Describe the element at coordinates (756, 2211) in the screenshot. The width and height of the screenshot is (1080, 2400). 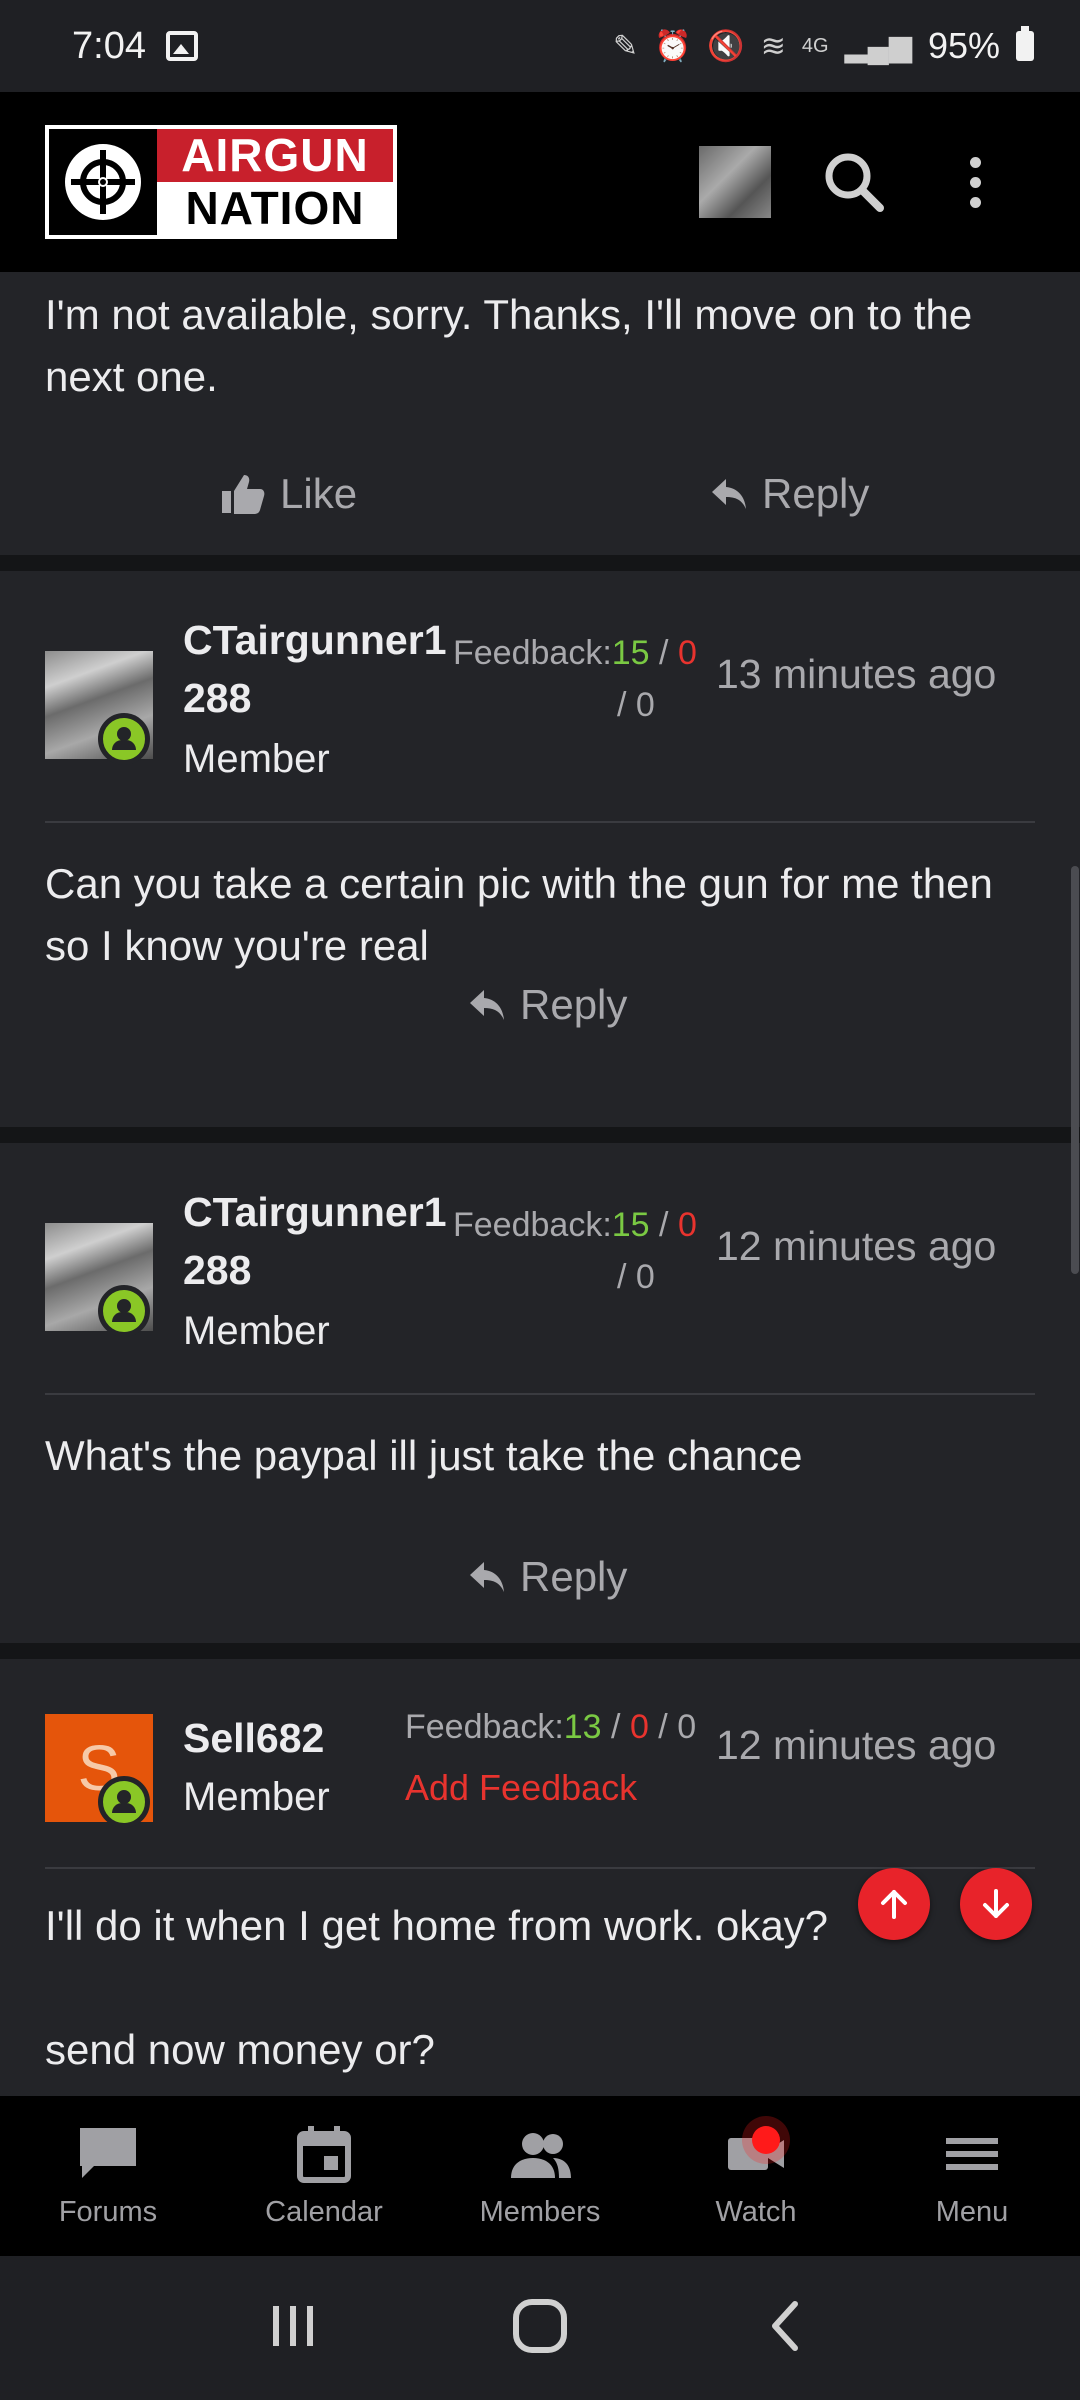
I see `tab-label: Watch` at that location.